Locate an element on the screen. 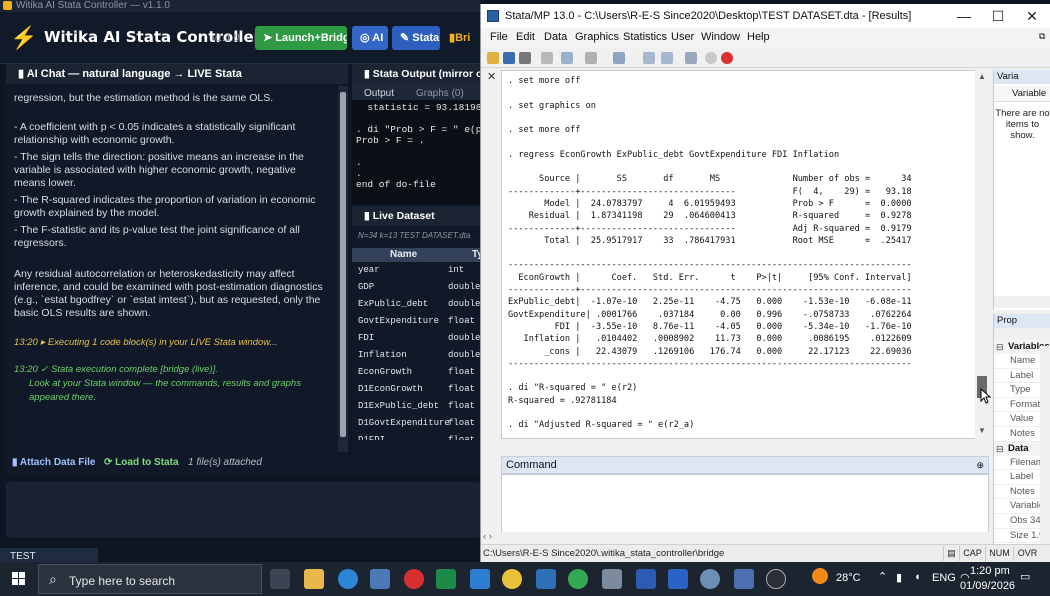  chrome-icon is located at coordinates (512, 579).